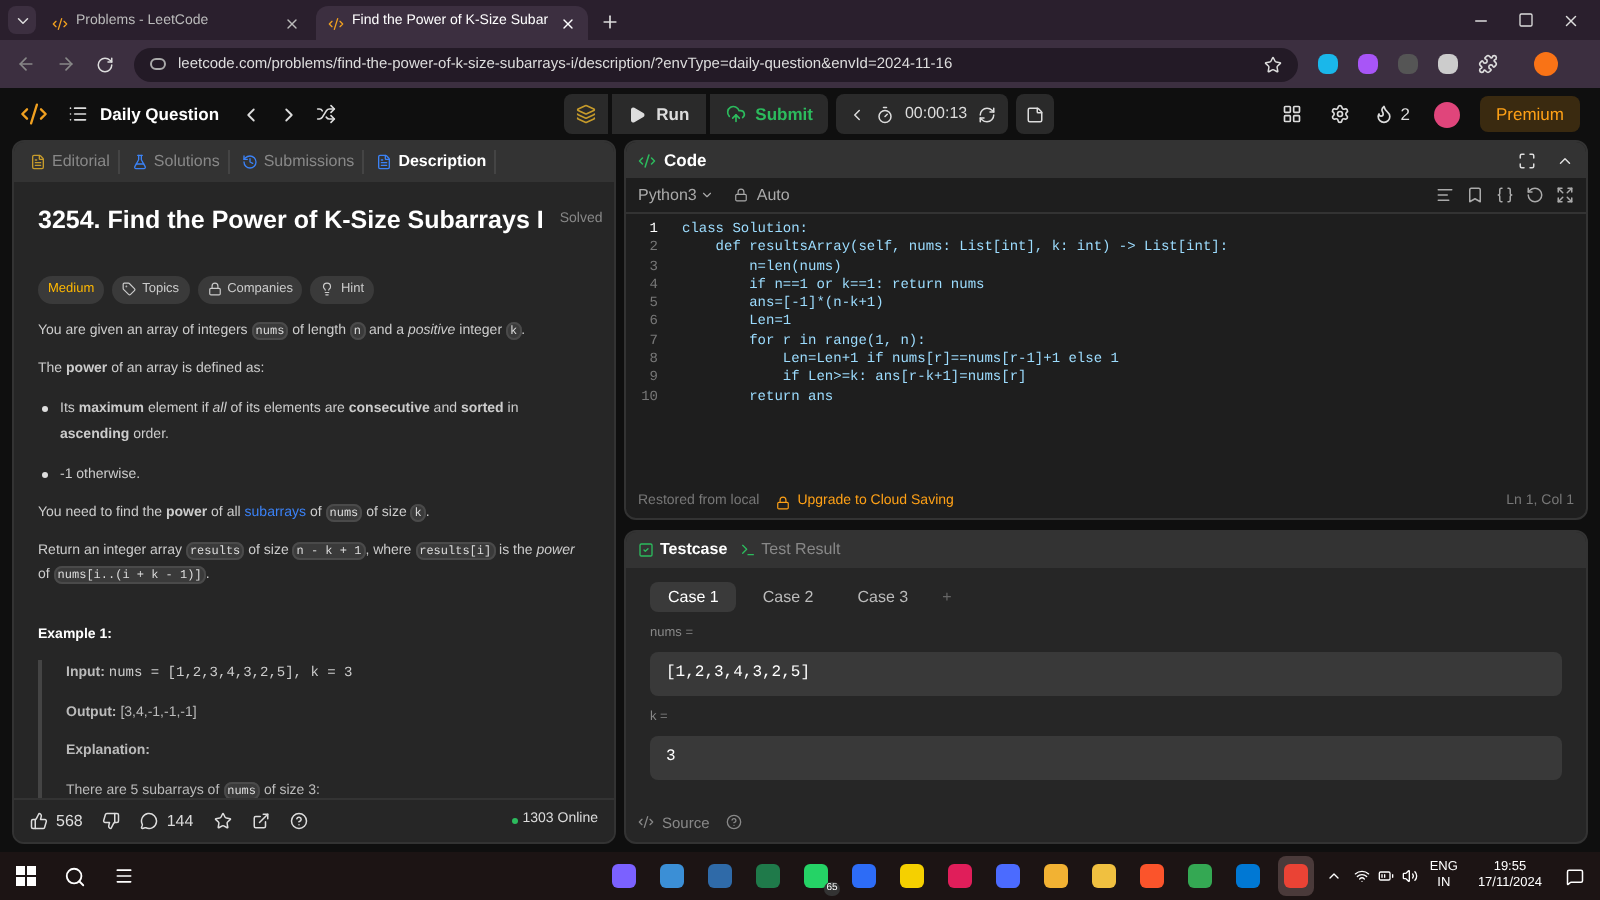 The width and height of the screenshot is (1600, 900). What do you see at coordinates (1340, 114) in the screenshot?
I see `settings-icon` at bounding box center [1340, 114].